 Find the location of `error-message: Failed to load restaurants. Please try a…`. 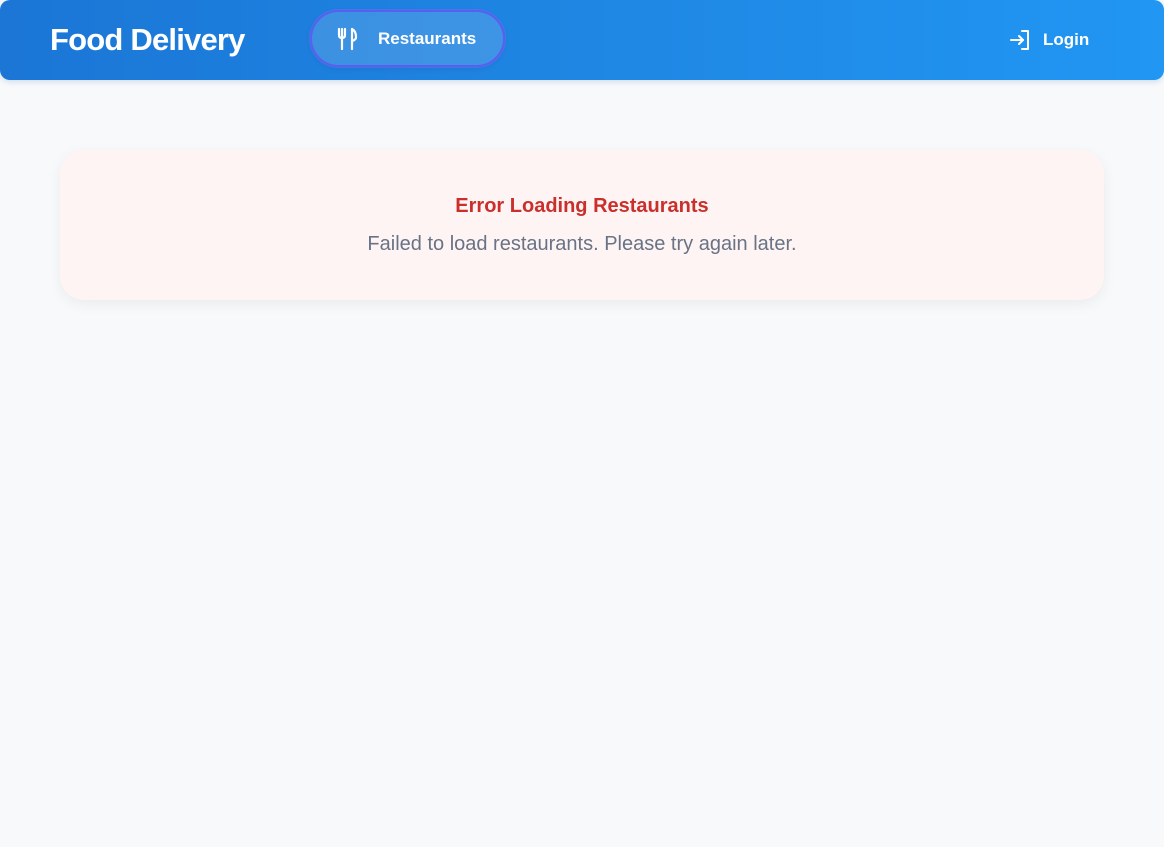

error-message: Failed to load restaurants. Please try a… is located at coordinates (582, 244).